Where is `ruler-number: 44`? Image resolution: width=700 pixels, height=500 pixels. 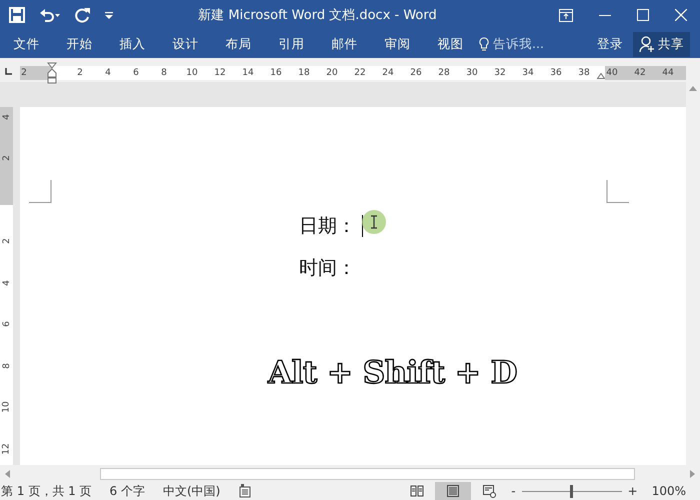
ruler-number: 44 is located at coordinates (668, 73).